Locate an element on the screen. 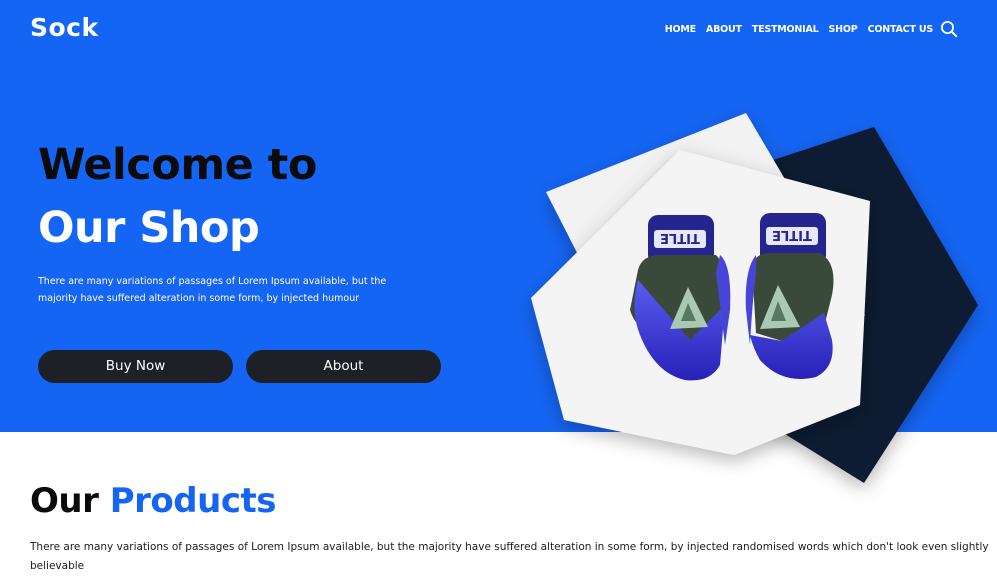 This screenshot has width=997, height=584. hero-title-line1: Welcome to is located at coordinates (177, 165).